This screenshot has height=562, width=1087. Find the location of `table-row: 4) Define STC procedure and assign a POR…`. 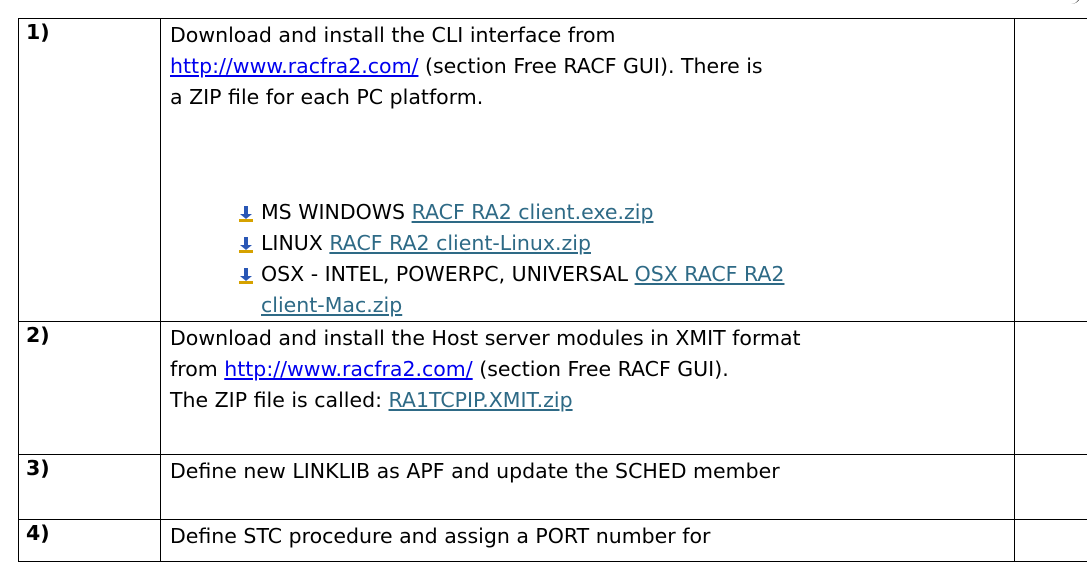

table-row: 4) Define STC procedure and assign a POR… is located at coordinates (553, 541).